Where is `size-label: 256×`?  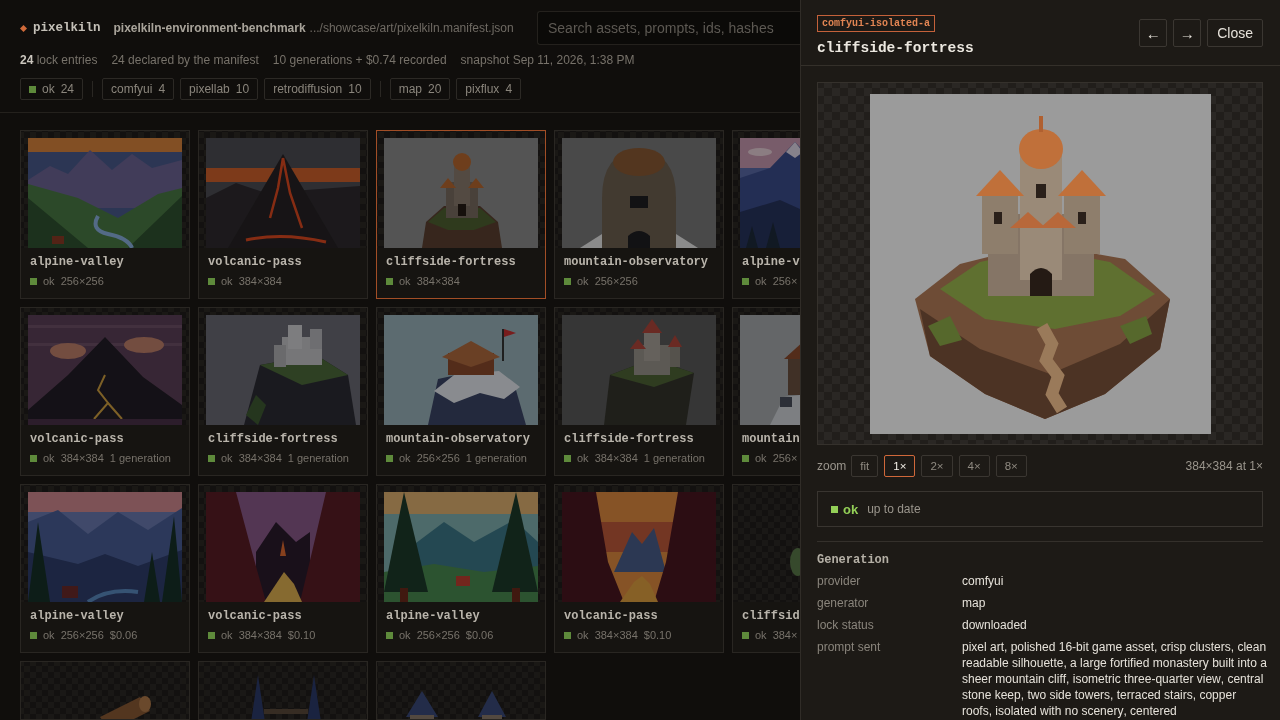
size-label: 256× is located at coordinates (785, 281).